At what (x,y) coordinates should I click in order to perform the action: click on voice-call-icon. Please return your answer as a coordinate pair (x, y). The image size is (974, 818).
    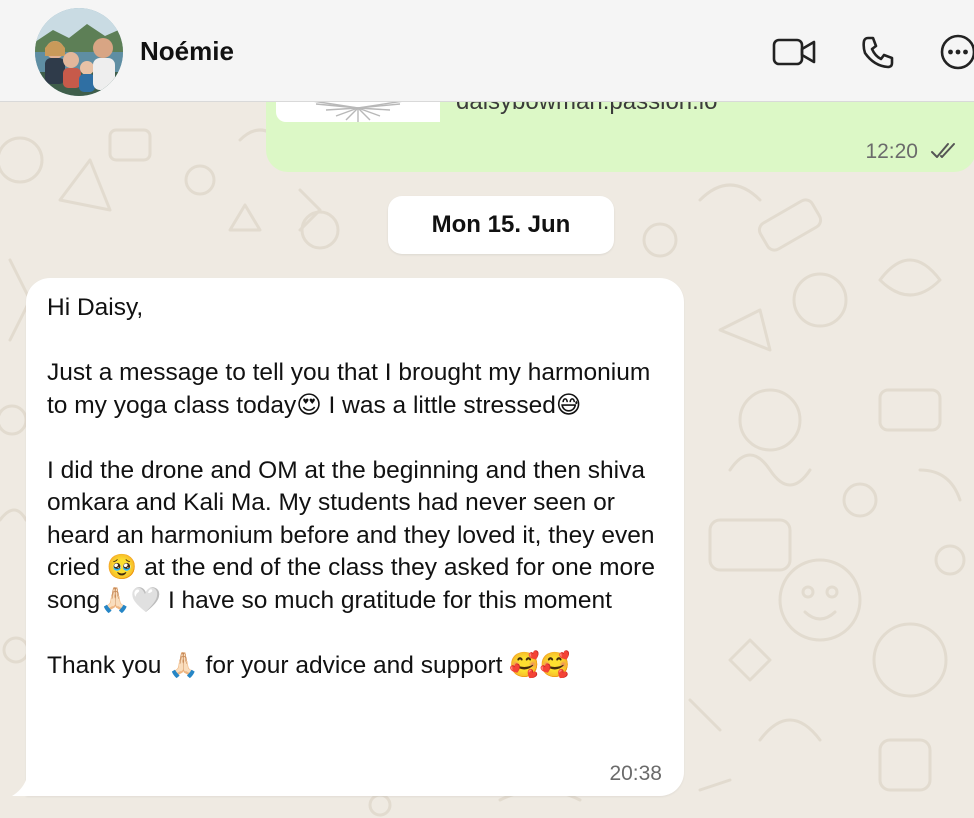
    Looking at the image, I should click on (878, 52).